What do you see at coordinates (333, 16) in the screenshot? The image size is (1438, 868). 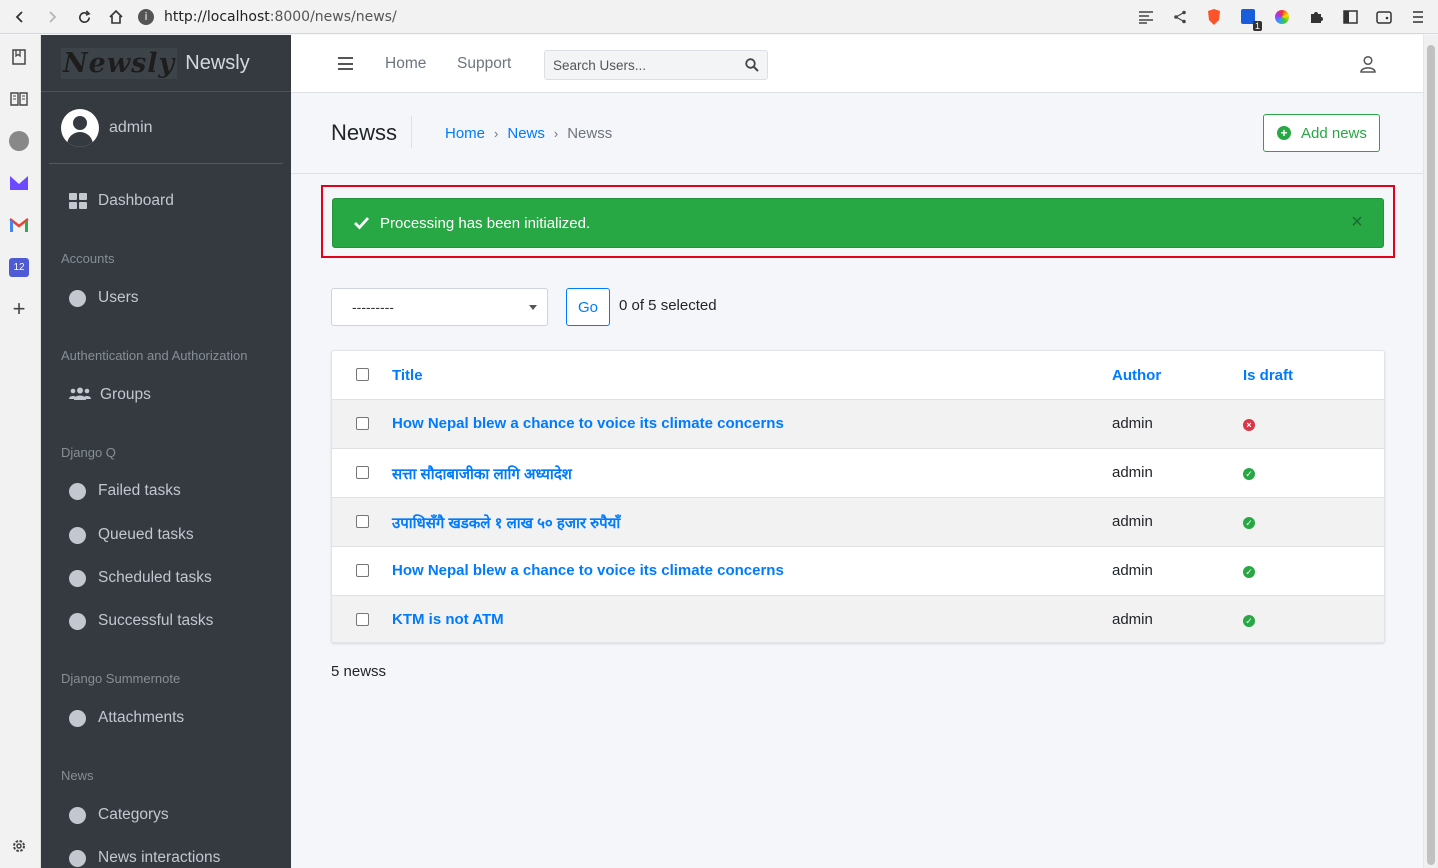 I see `url-path: :8000/news/news/` at bounding box center [333, 16].